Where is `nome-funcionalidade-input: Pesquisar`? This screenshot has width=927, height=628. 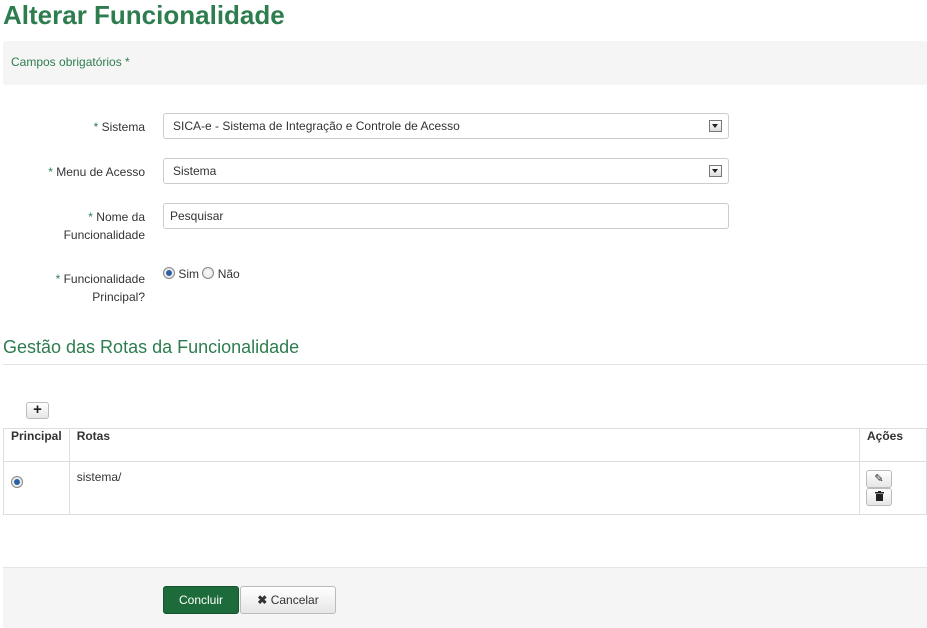
nome-funcionalidade-input: Pesquisar is located at coordinates (446, 216).